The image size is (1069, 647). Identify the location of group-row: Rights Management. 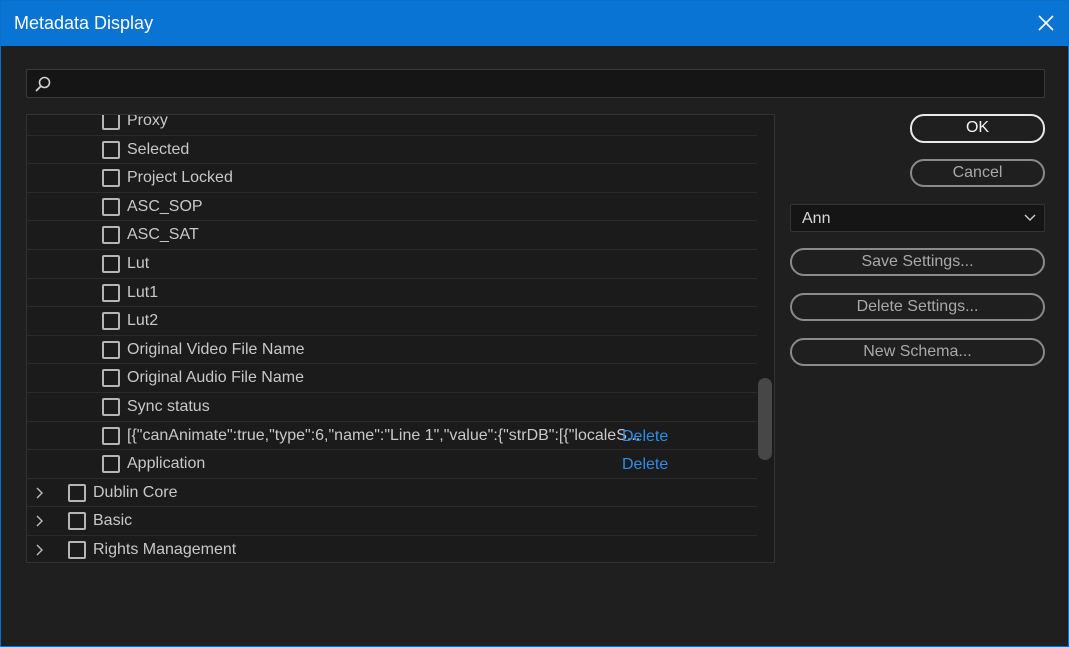
(392, 549).